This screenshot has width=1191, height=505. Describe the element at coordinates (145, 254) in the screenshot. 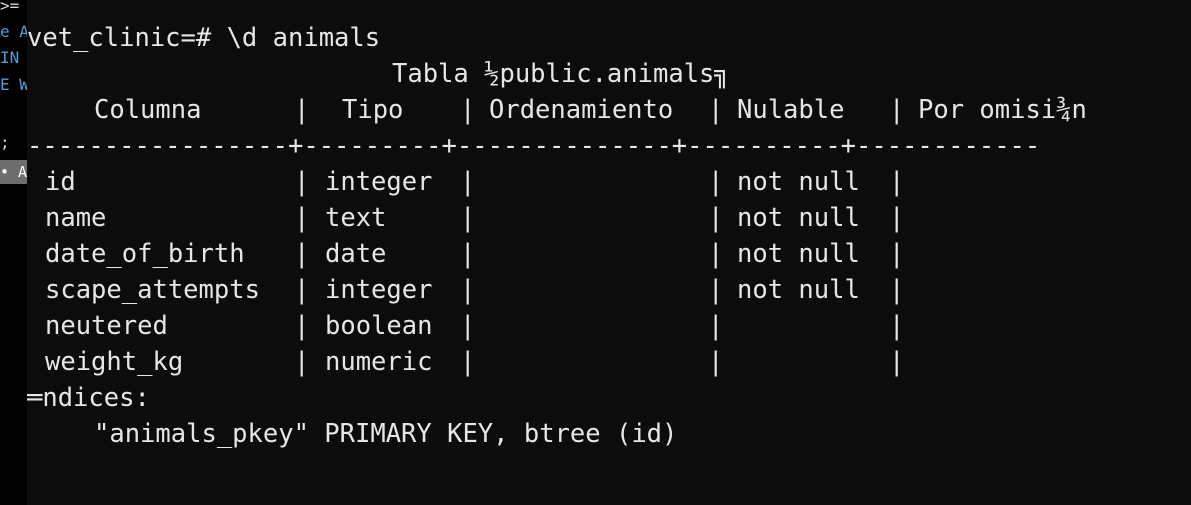

I see `cell-columna: date_of_birth` at that location.